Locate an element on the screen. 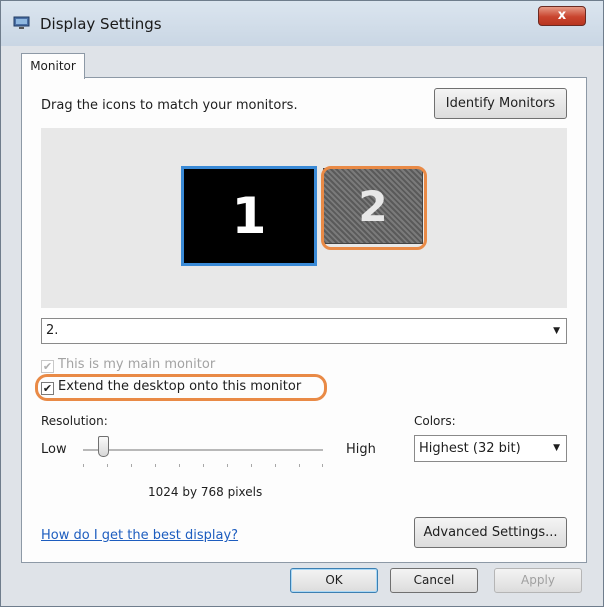 The width and height of the screenshot is (604, 607). main-monitor-checkbox: ✔ is located at coordinates (47, 366).